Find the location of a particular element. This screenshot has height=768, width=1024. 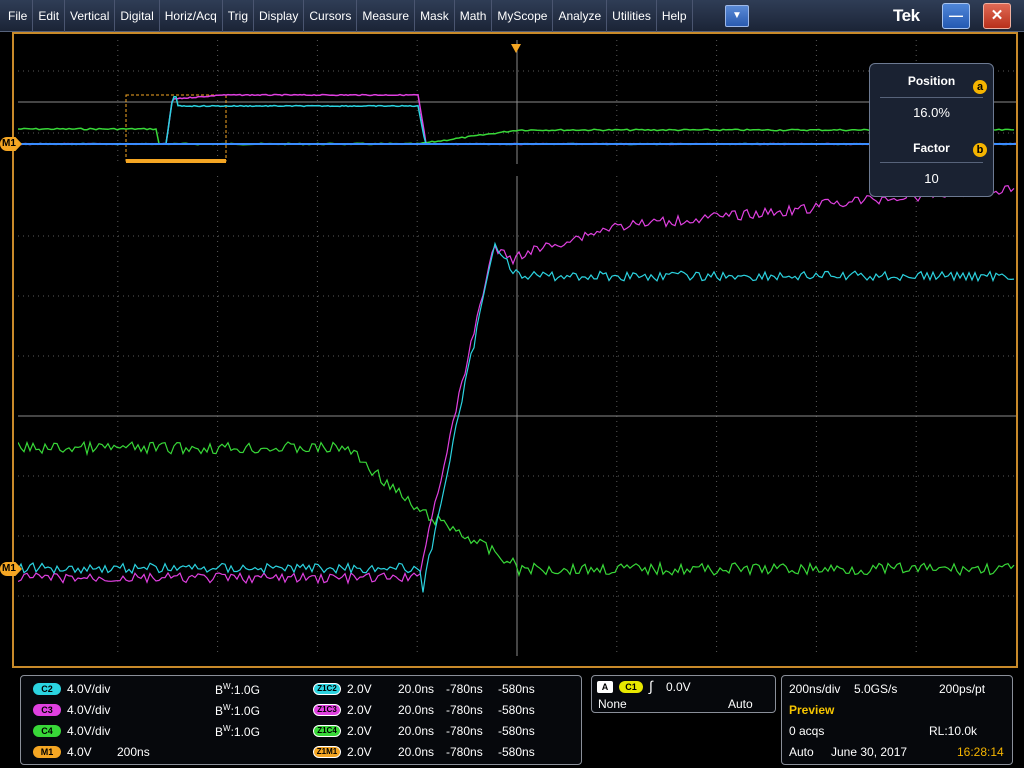

z1c2-time: 20.0ns is located at coordinates (416, 689).